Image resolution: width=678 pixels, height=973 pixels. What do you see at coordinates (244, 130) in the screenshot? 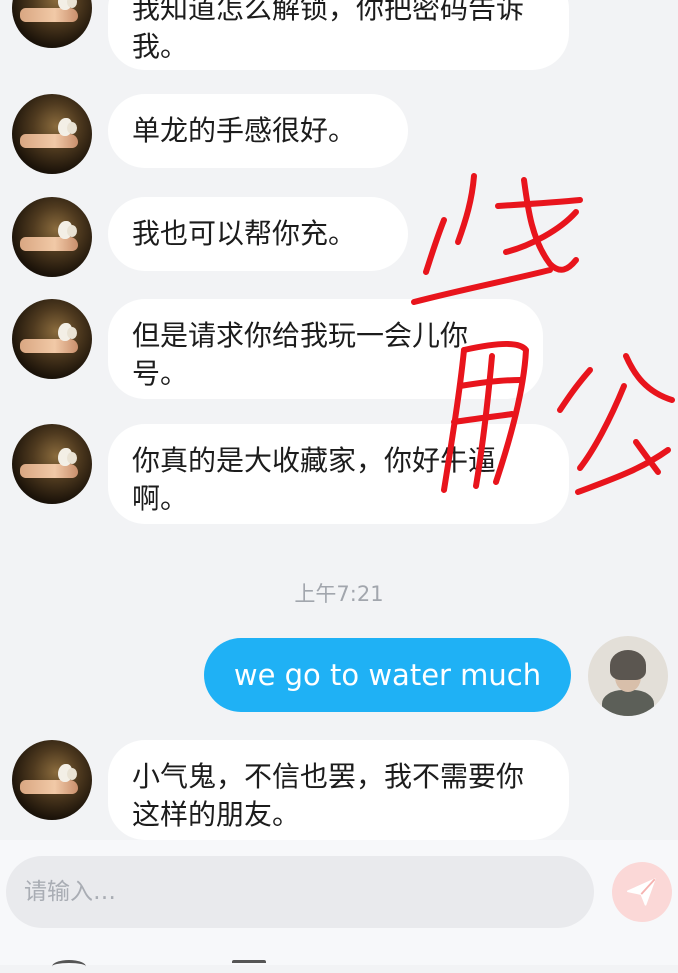
I see `message-text: 单龙的手感很好。` at bounding box center [244, 130].